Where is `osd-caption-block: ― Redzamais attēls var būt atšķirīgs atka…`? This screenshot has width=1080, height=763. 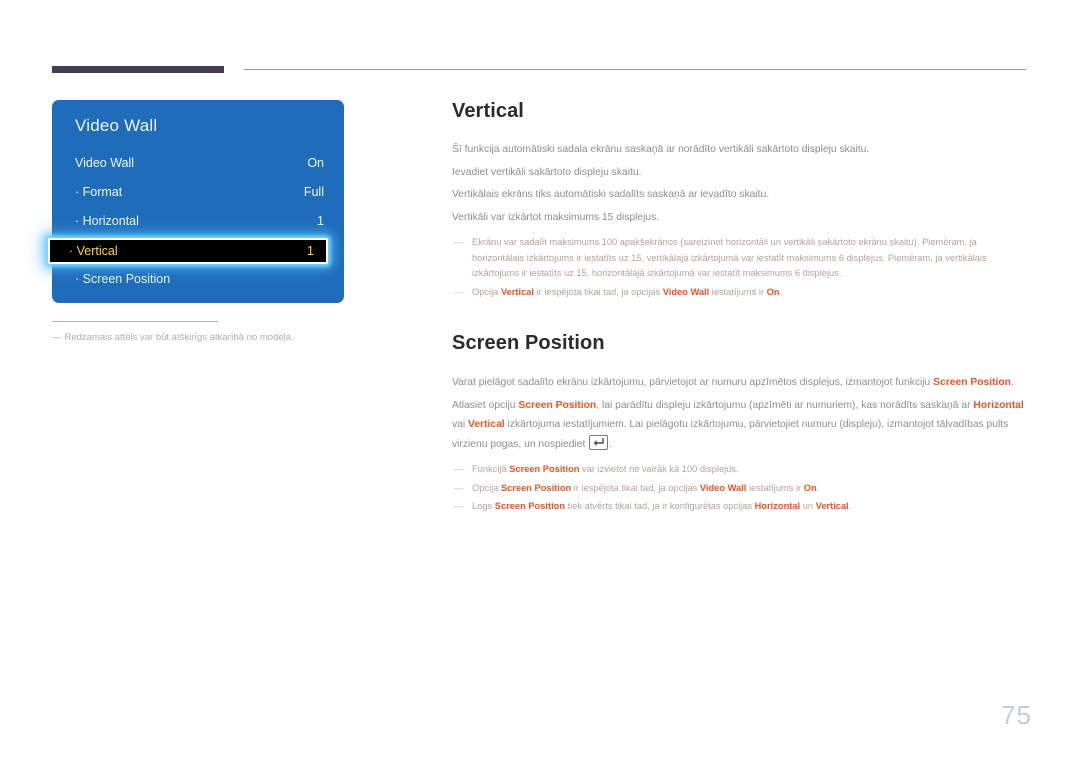
osd-caption-block: ― Redzamais attēls var būt atšķirīgs atka… is located at coordinates (173, 332).